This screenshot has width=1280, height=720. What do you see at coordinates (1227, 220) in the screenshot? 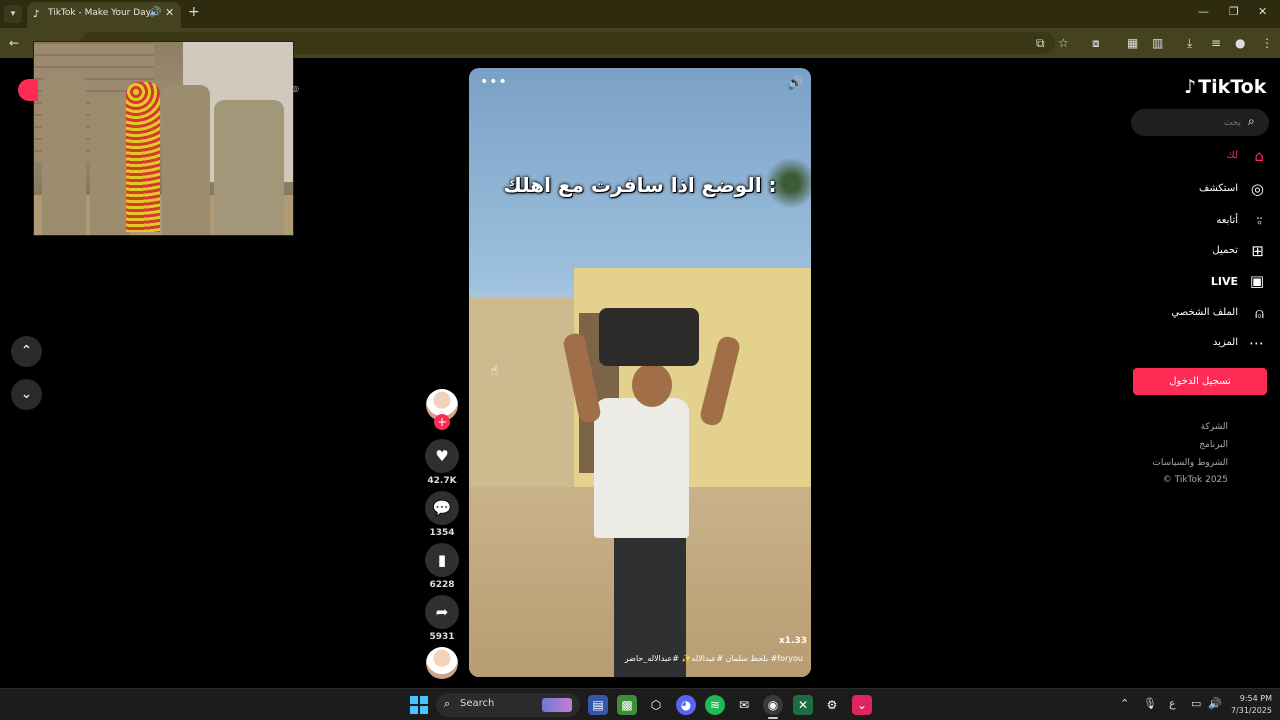
I see `nav-label: أتابعه` at bounding box center [1227, 220].